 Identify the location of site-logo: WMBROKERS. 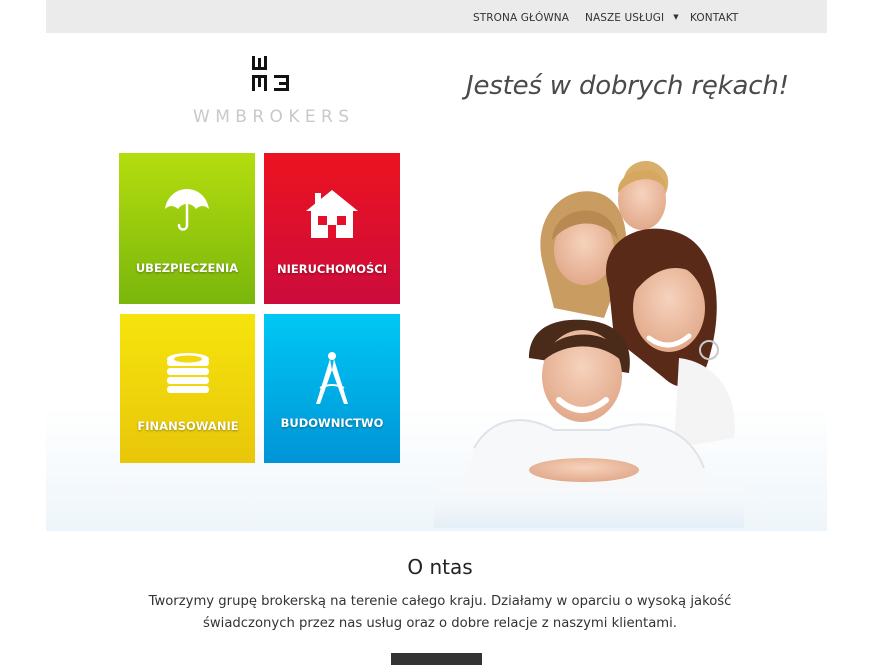
(273, 92).